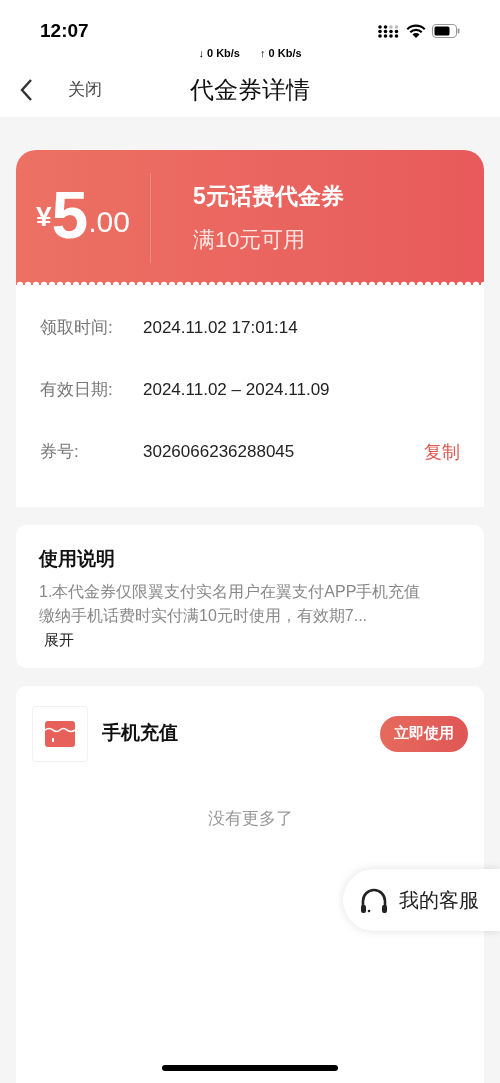 The image size is (500, 1083). What do you see at coordinates (389, 31) in the screenshot?
I see `signal-icon` at bounding box center [389, 31].